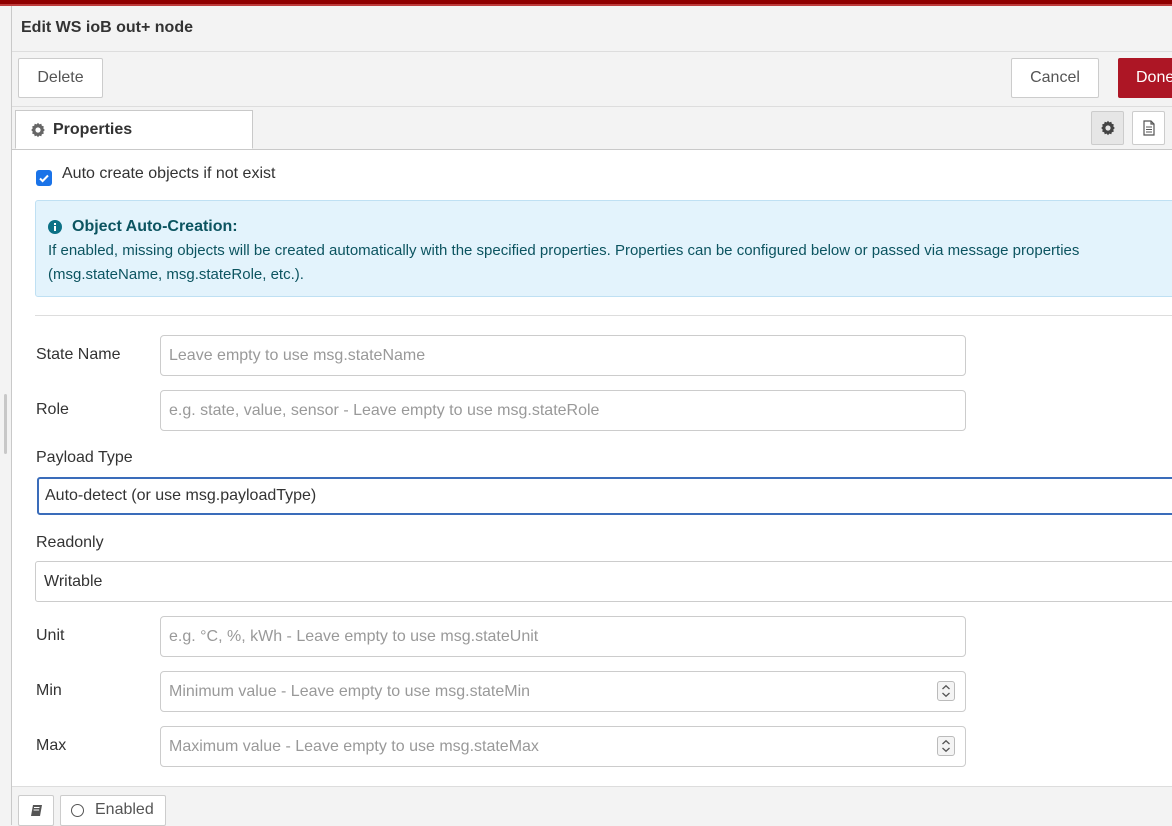 The height and width of the screenshot is (826, 1172). Describe the element at coordinates (181, 495) in the screenshot. I see `payload-type-value: Auto-detect (or use msg.payloadType)` at that location.